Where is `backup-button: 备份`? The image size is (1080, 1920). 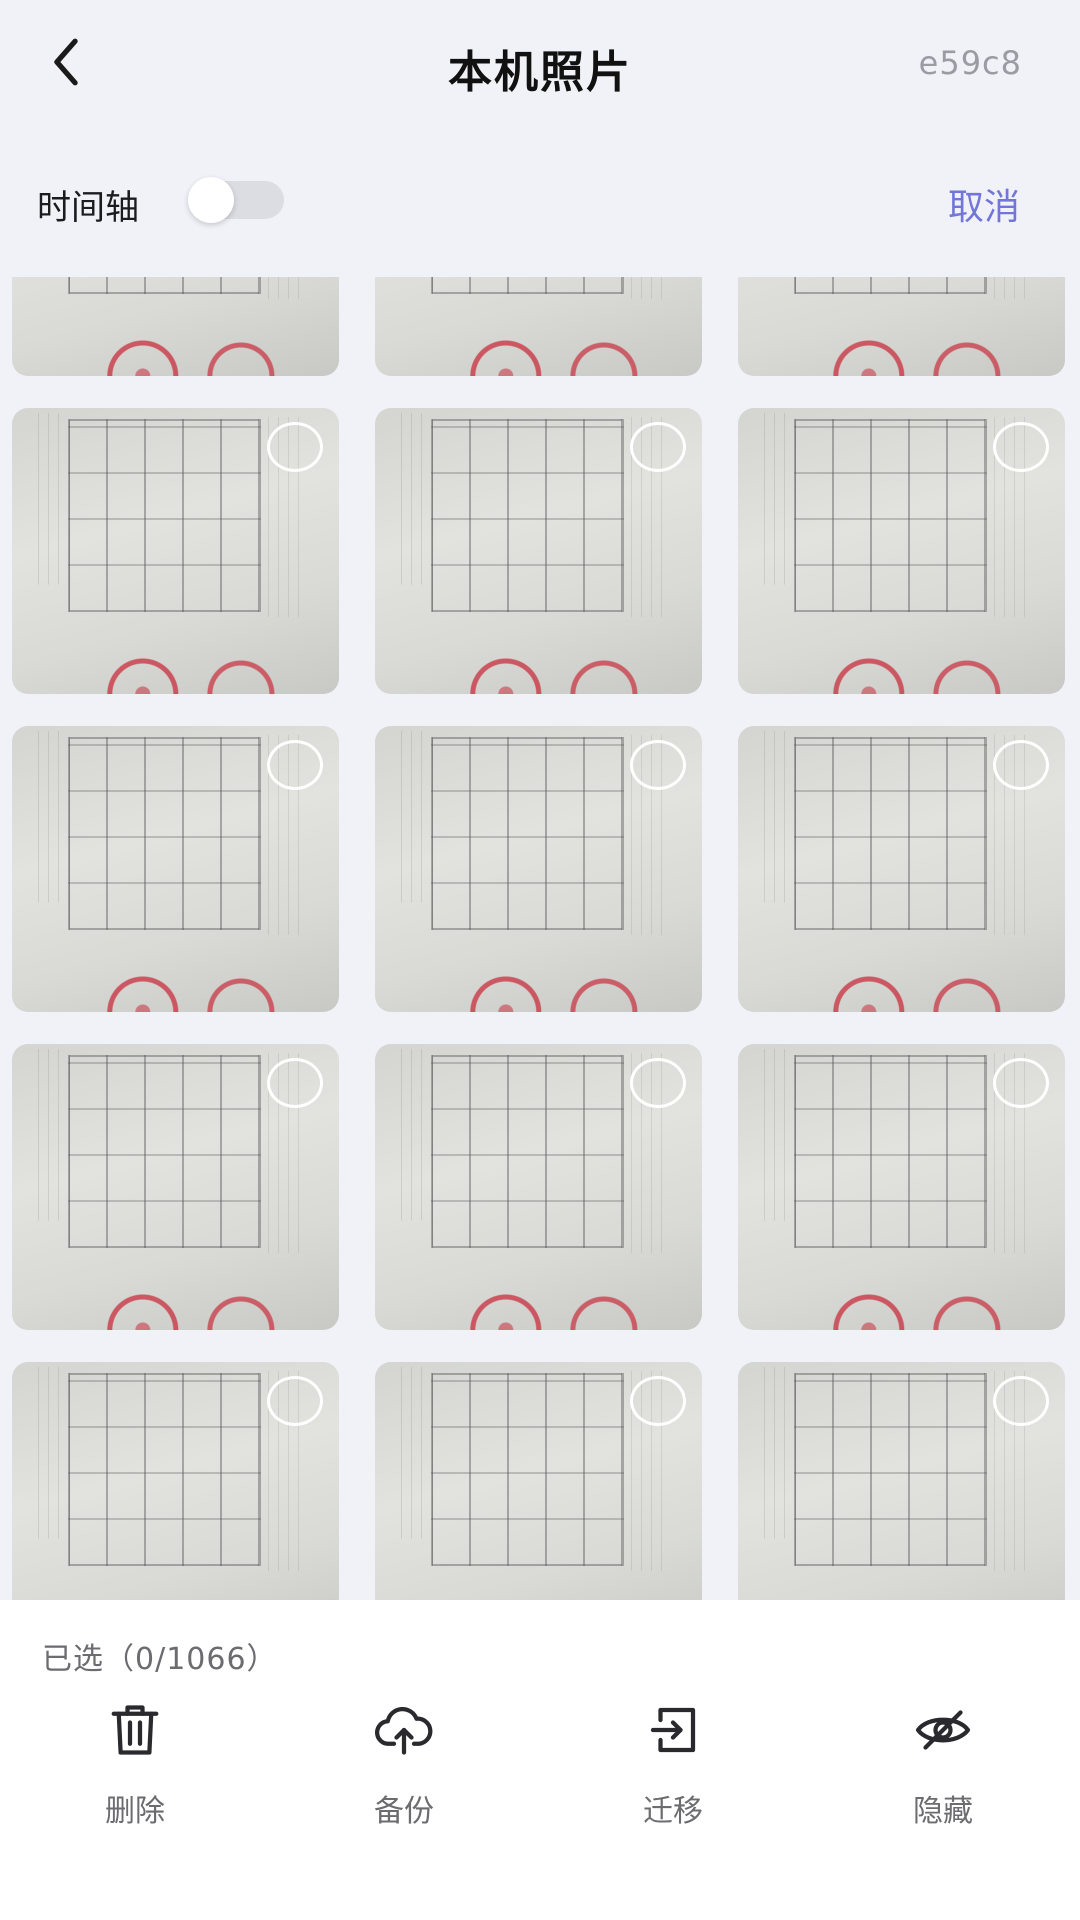 backup-button: 备份 is located at coordinates (404, 1765).